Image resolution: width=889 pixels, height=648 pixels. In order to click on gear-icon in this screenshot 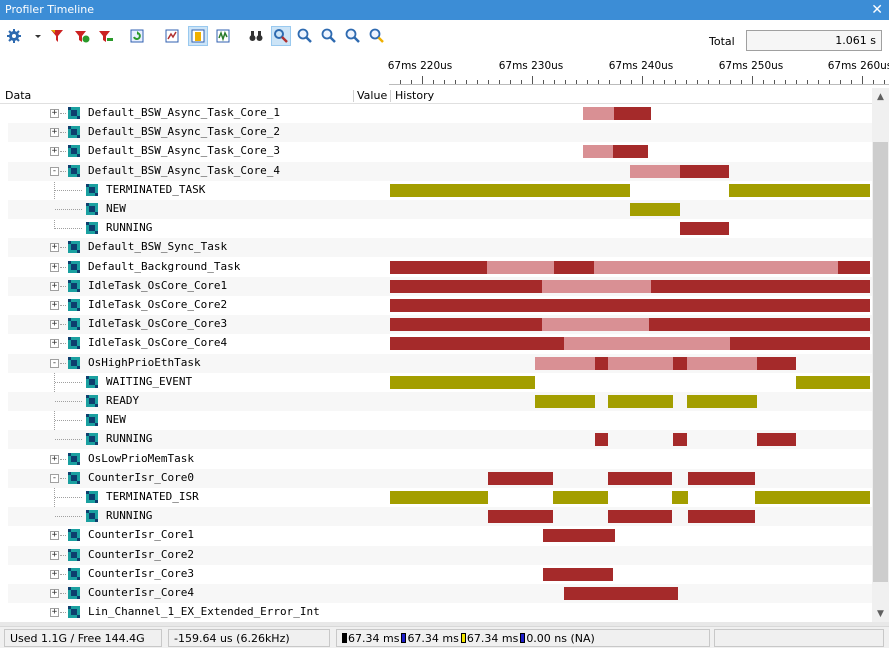, I will do `click(14, 36)`.